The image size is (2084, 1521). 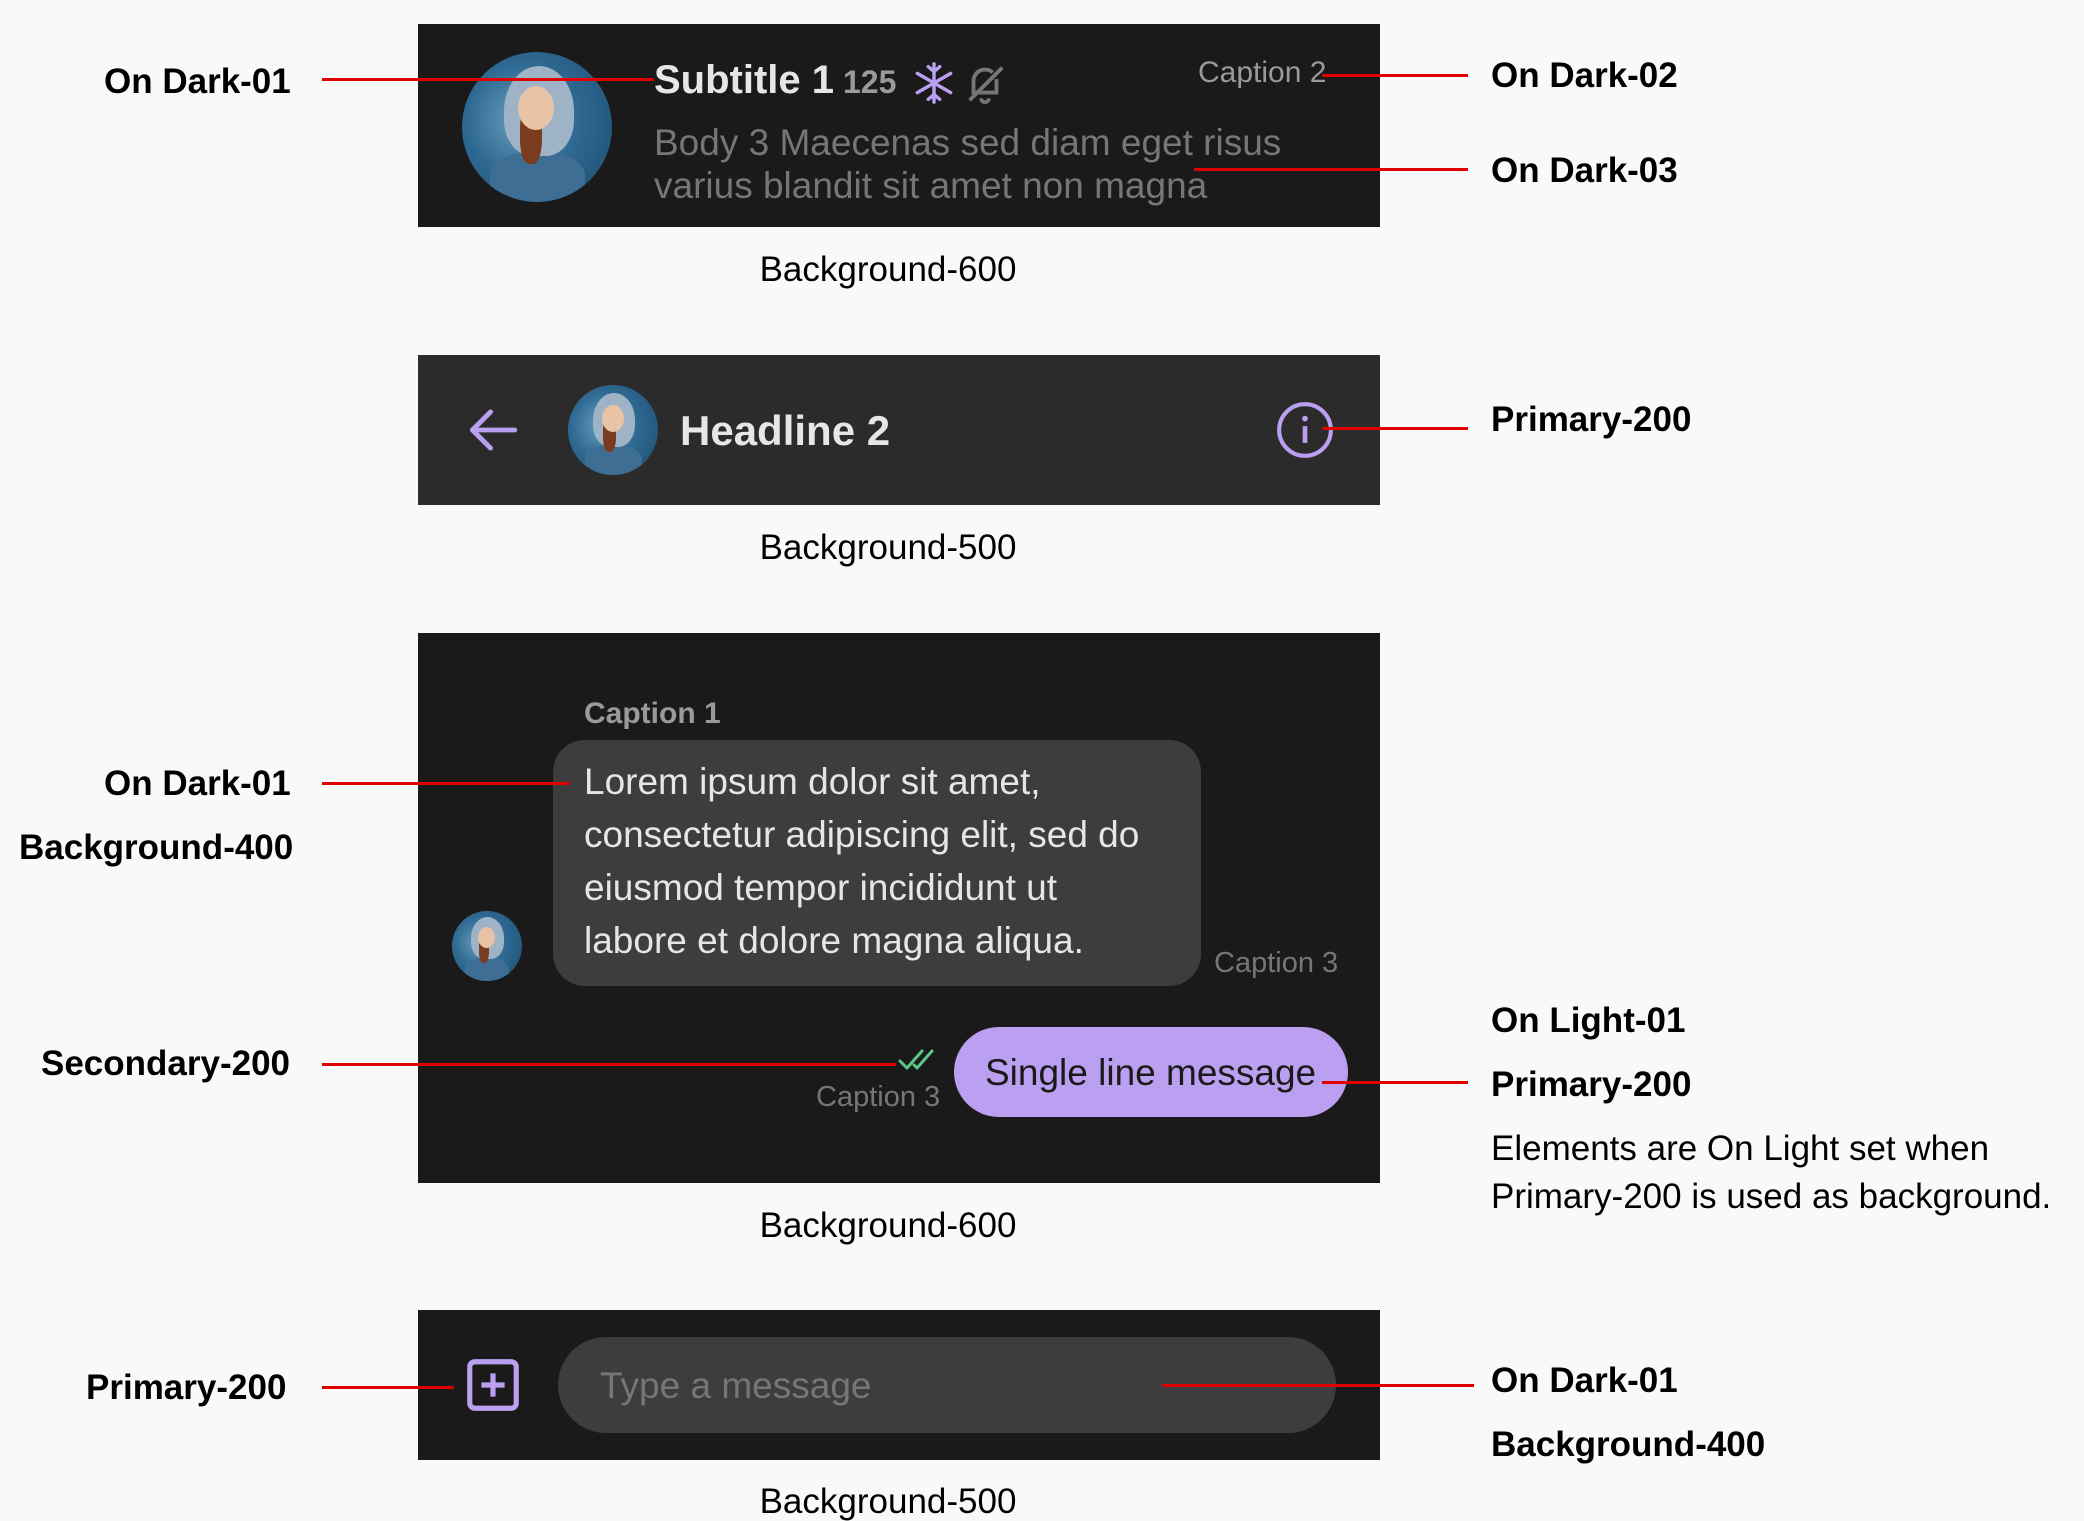 What do you see at coordinates (1628, 1444) in the screenshot?
I see `annotation-background-400-input: Background-400` at bounding box center [1628, 1444].